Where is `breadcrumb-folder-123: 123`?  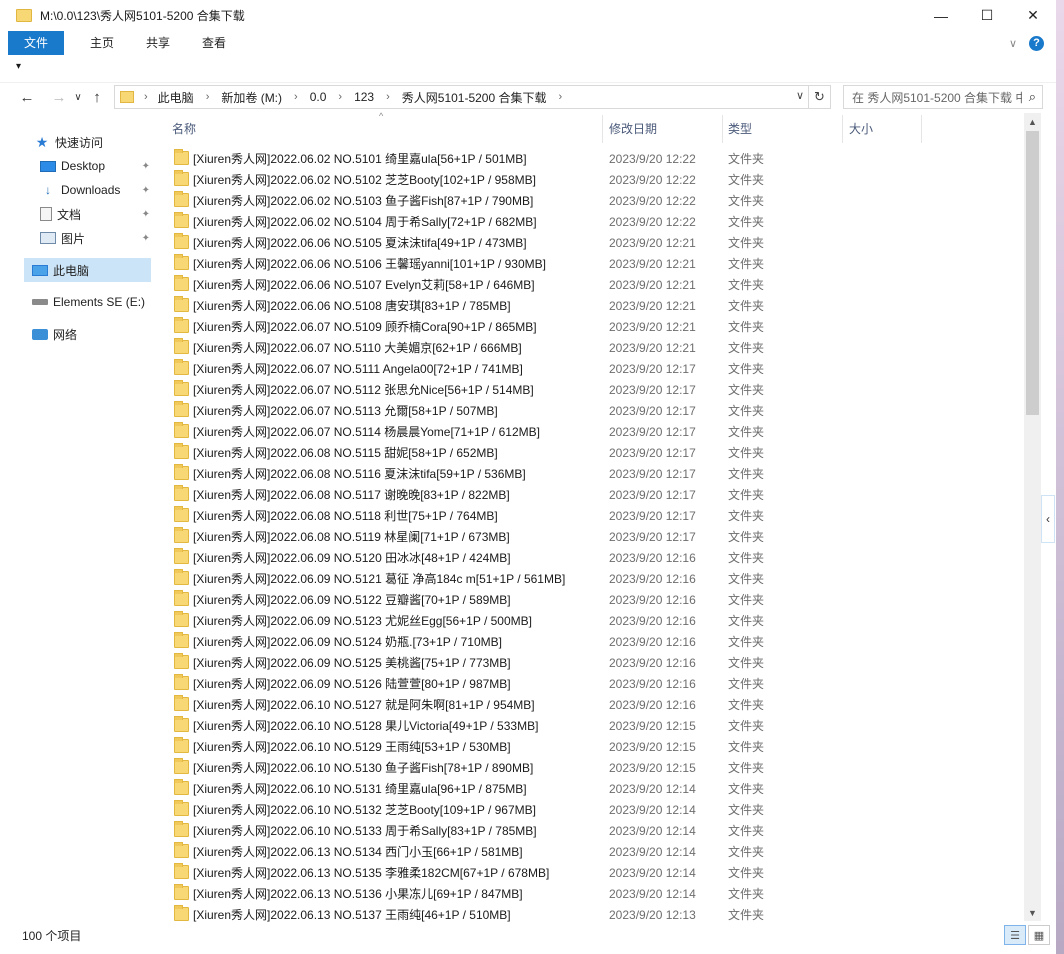 breadcrumb-folder-123: 123 is located at coordinates (364, 97).